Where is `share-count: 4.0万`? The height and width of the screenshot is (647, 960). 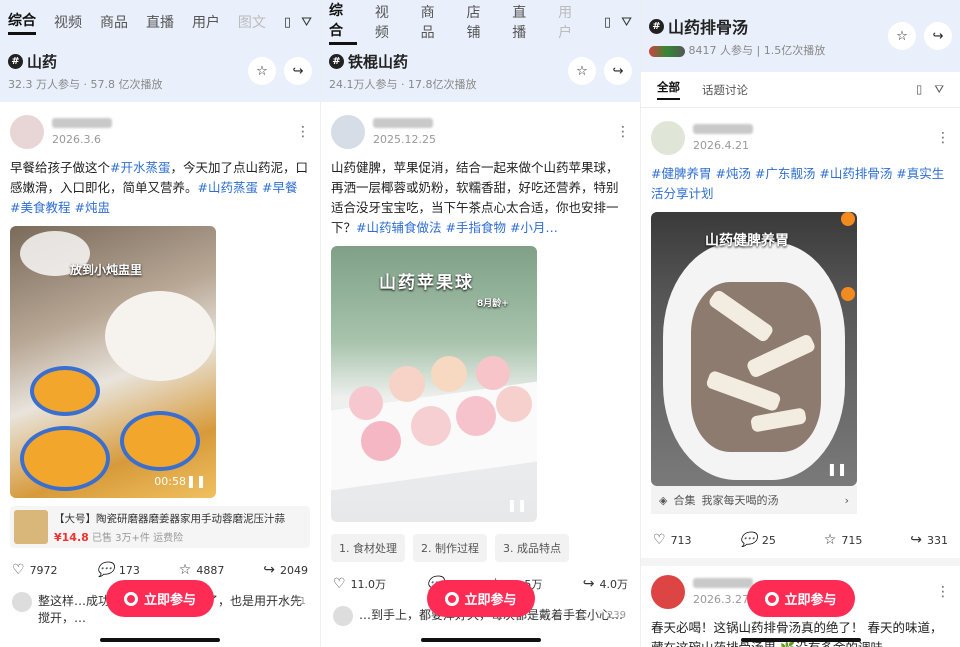
share-count: 4.0万 is located at coordinates (613, 584).